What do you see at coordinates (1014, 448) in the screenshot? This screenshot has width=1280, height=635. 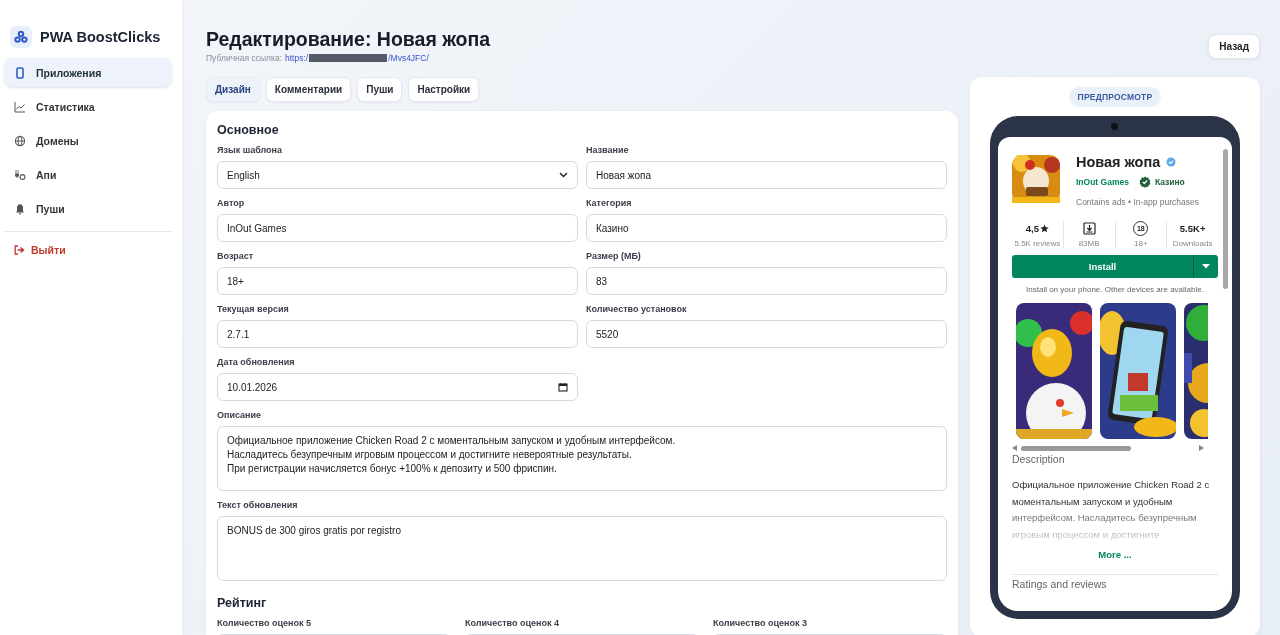 I see `scroll-left-icon` at bounding box center [1014, 448].